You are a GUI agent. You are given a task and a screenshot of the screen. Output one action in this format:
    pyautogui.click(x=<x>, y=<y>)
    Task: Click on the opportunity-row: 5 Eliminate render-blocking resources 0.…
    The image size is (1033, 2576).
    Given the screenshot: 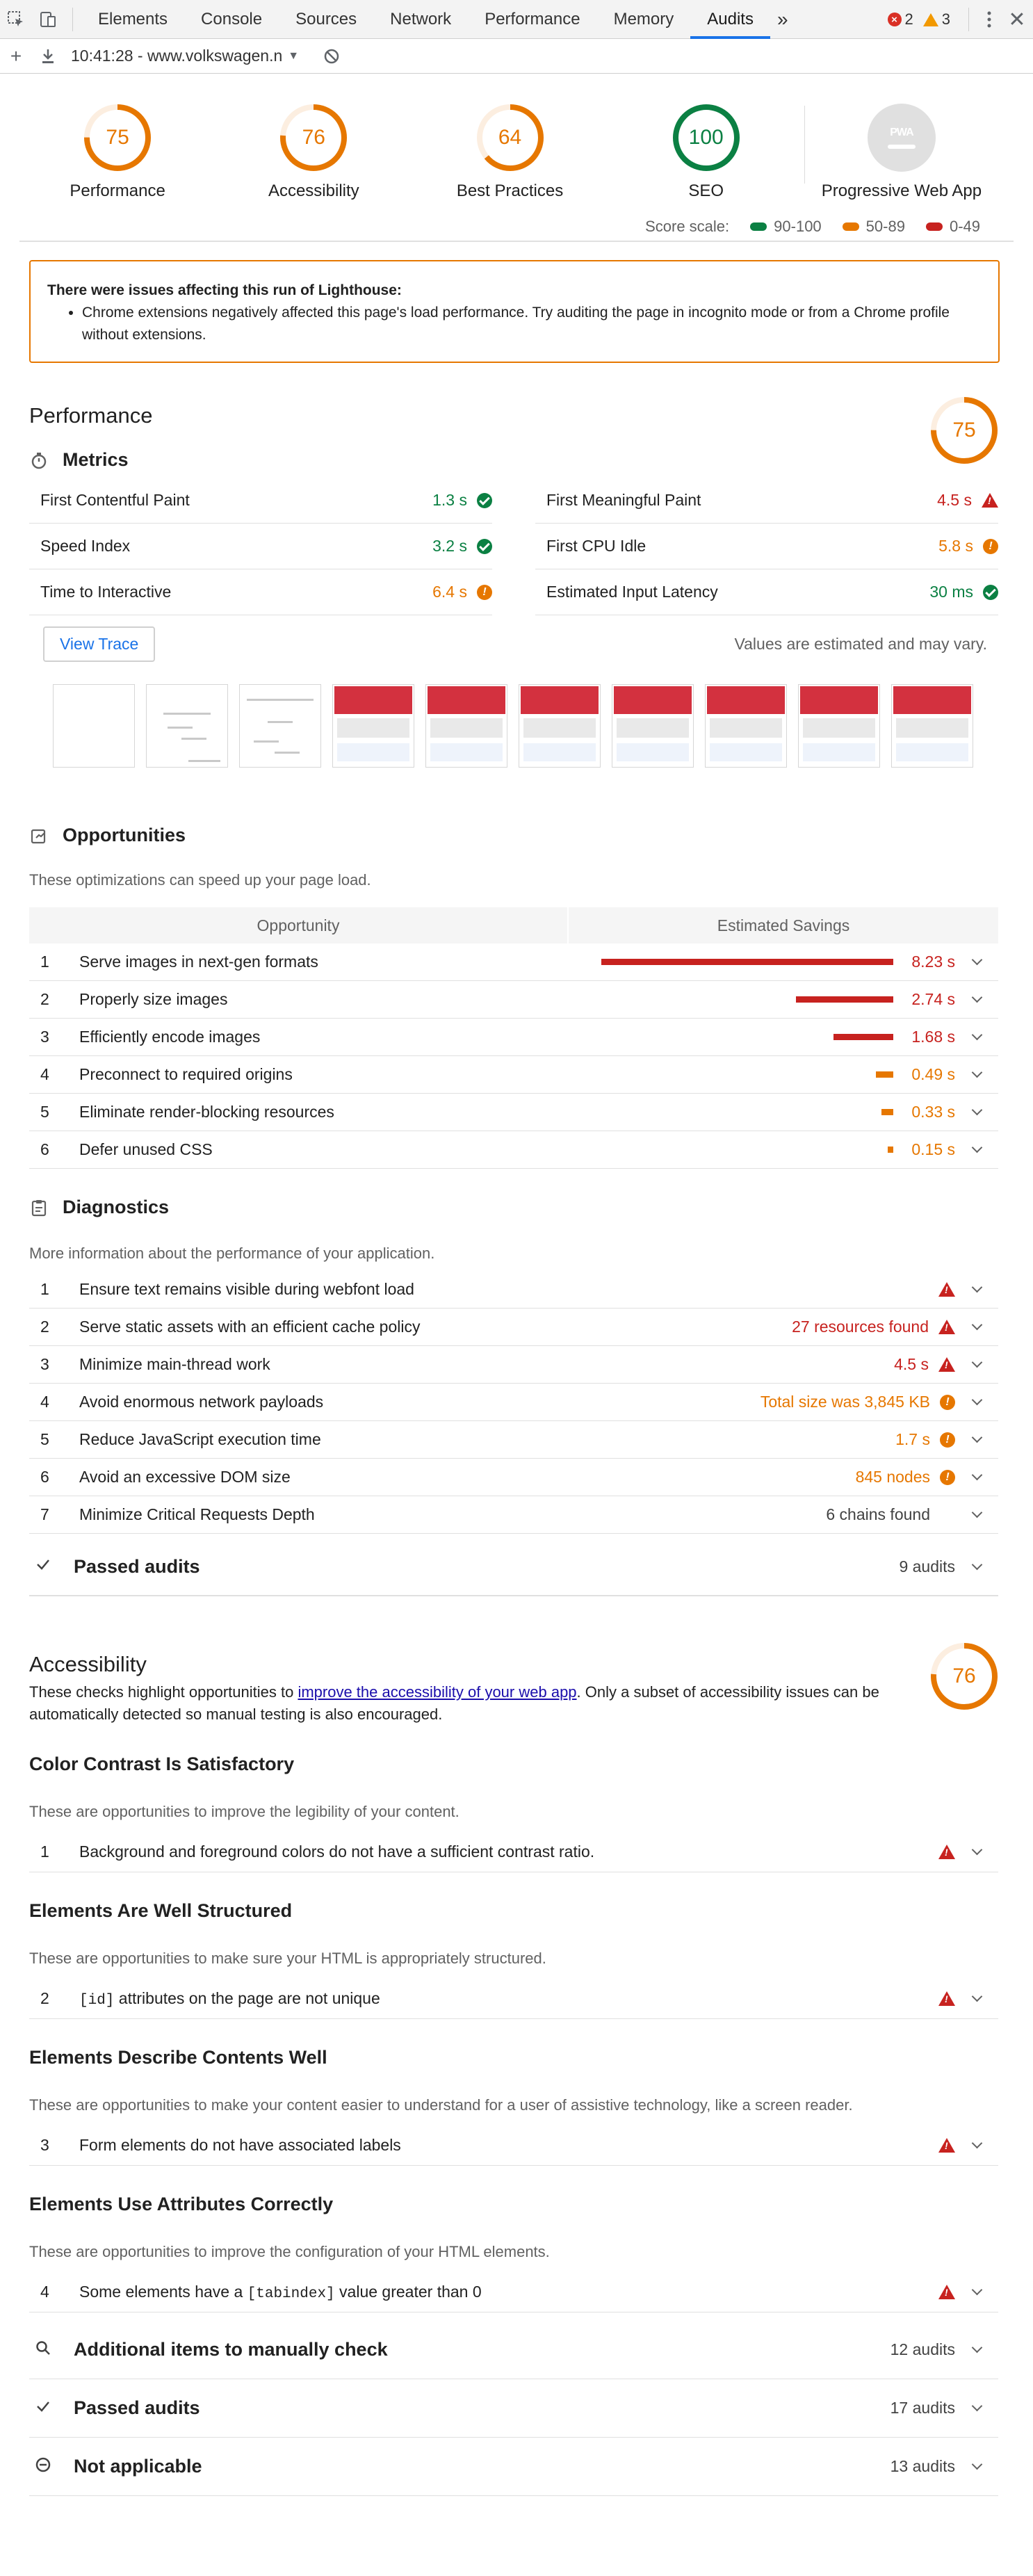 What is the action you would take?
    pyautogui.click(x=513, y=1112)
    